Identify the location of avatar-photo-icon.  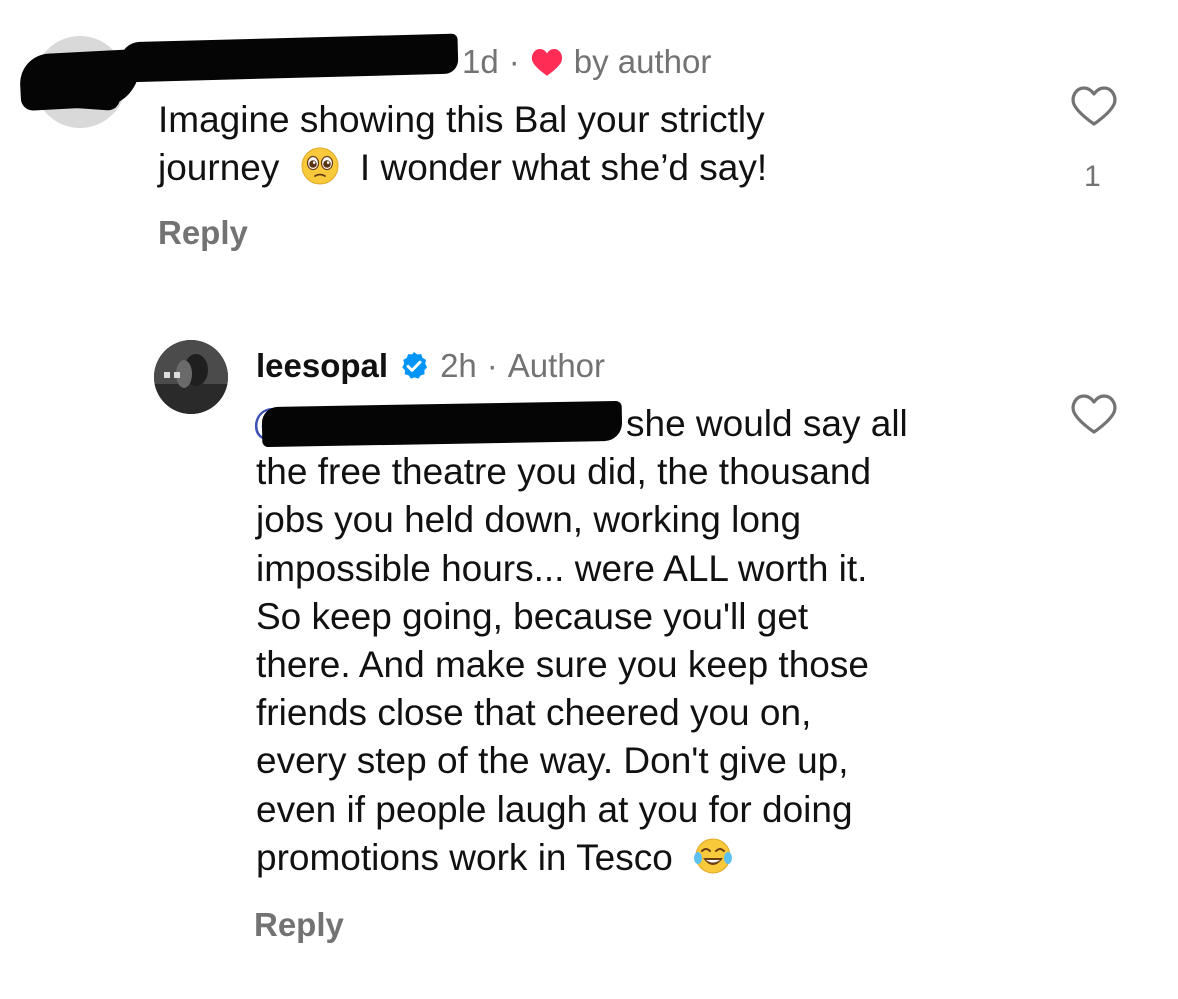
(191, 377).